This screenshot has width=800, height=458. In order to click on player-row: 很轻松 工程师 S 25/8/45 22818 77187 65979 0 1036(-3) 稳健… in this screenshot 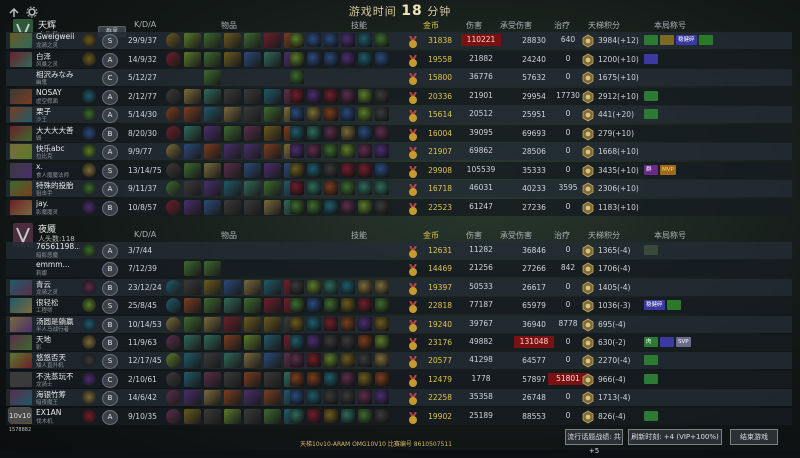, I will do `click(399, 306)`.